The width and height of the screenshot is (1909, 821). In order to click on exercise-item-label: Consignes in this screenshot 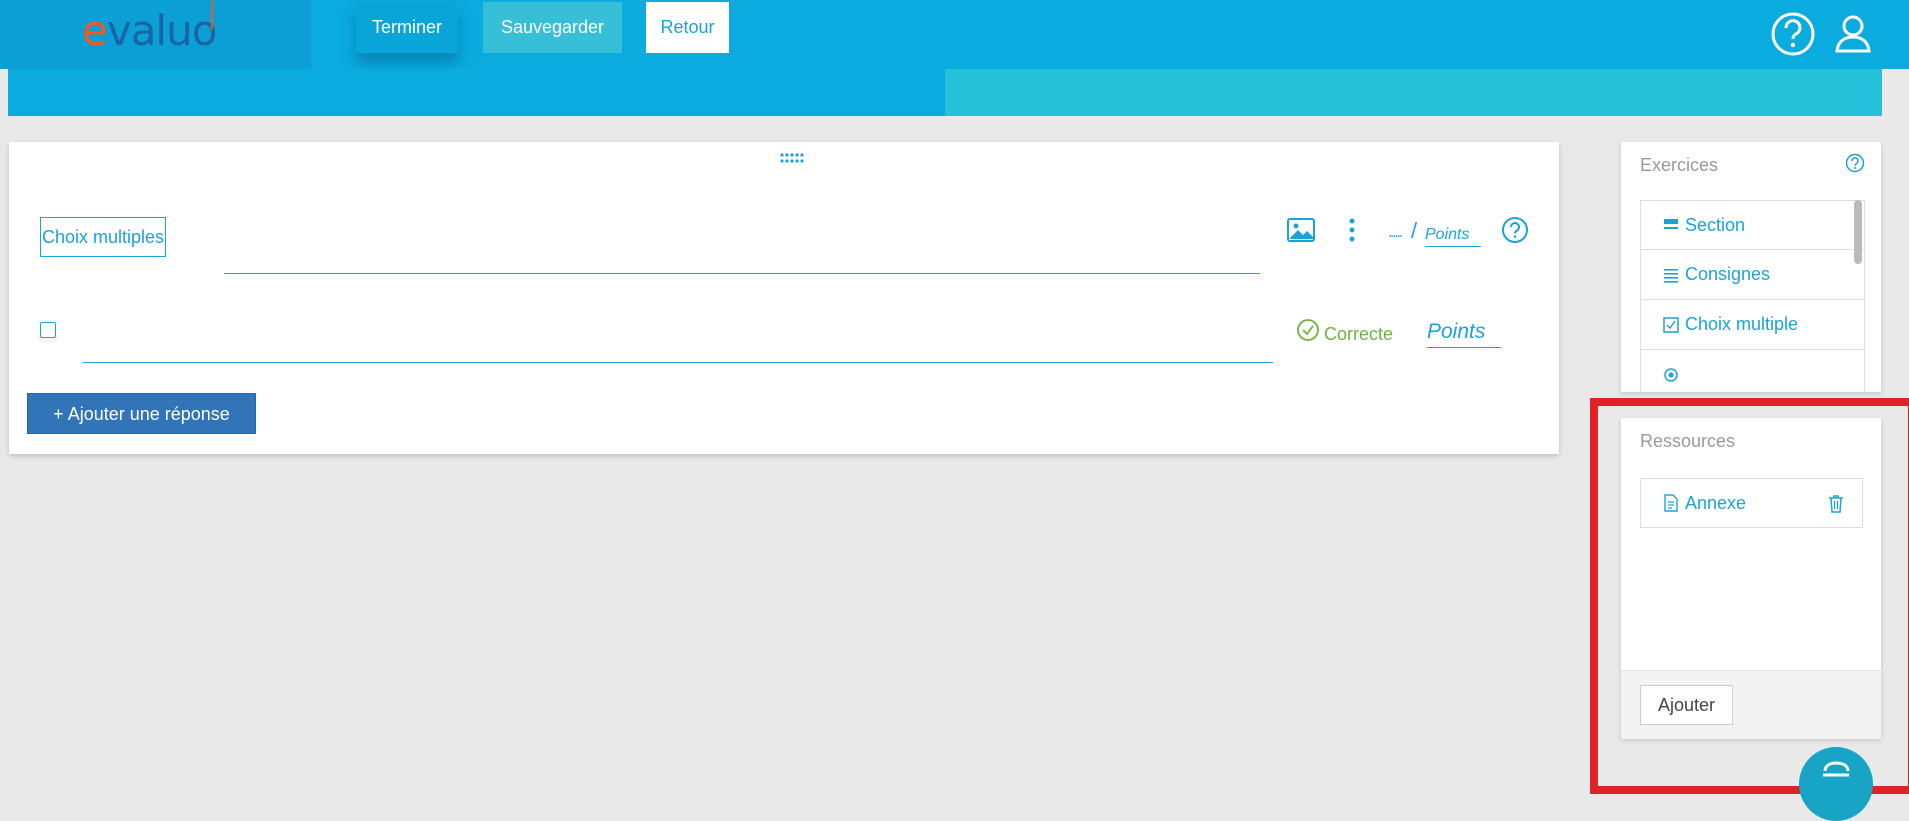, I will do `click(1728, 274)`.